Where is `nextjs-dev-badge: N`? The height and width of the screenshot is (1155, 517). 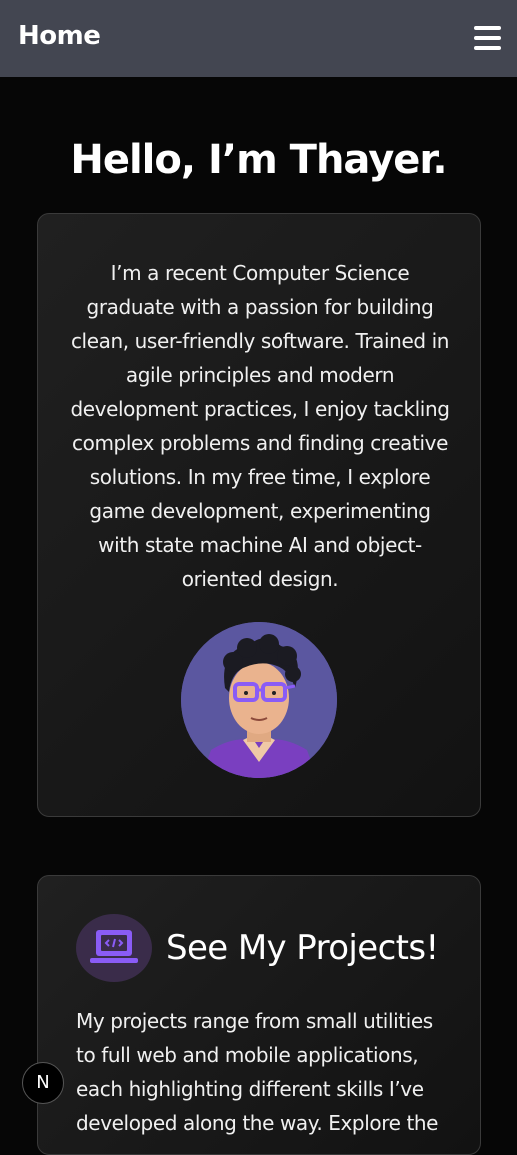
nextjs-dev-badge: N is located at coordinates (43, 1083).